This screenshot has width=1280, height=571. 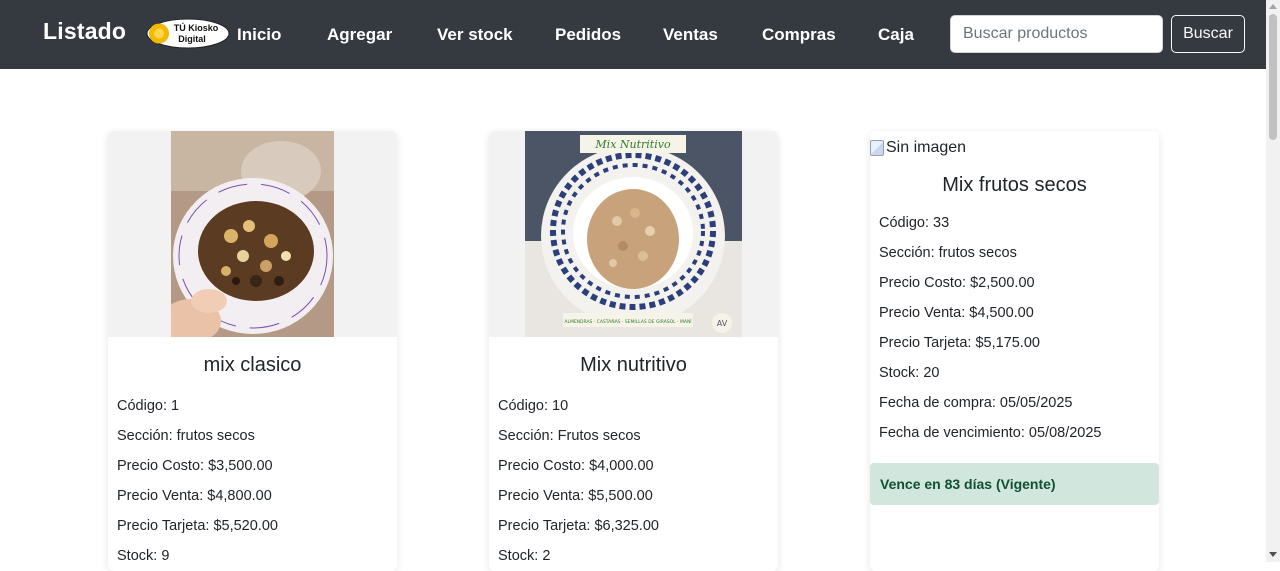 I want to click on product-name: mix clasico, so click(x=252, y=365).